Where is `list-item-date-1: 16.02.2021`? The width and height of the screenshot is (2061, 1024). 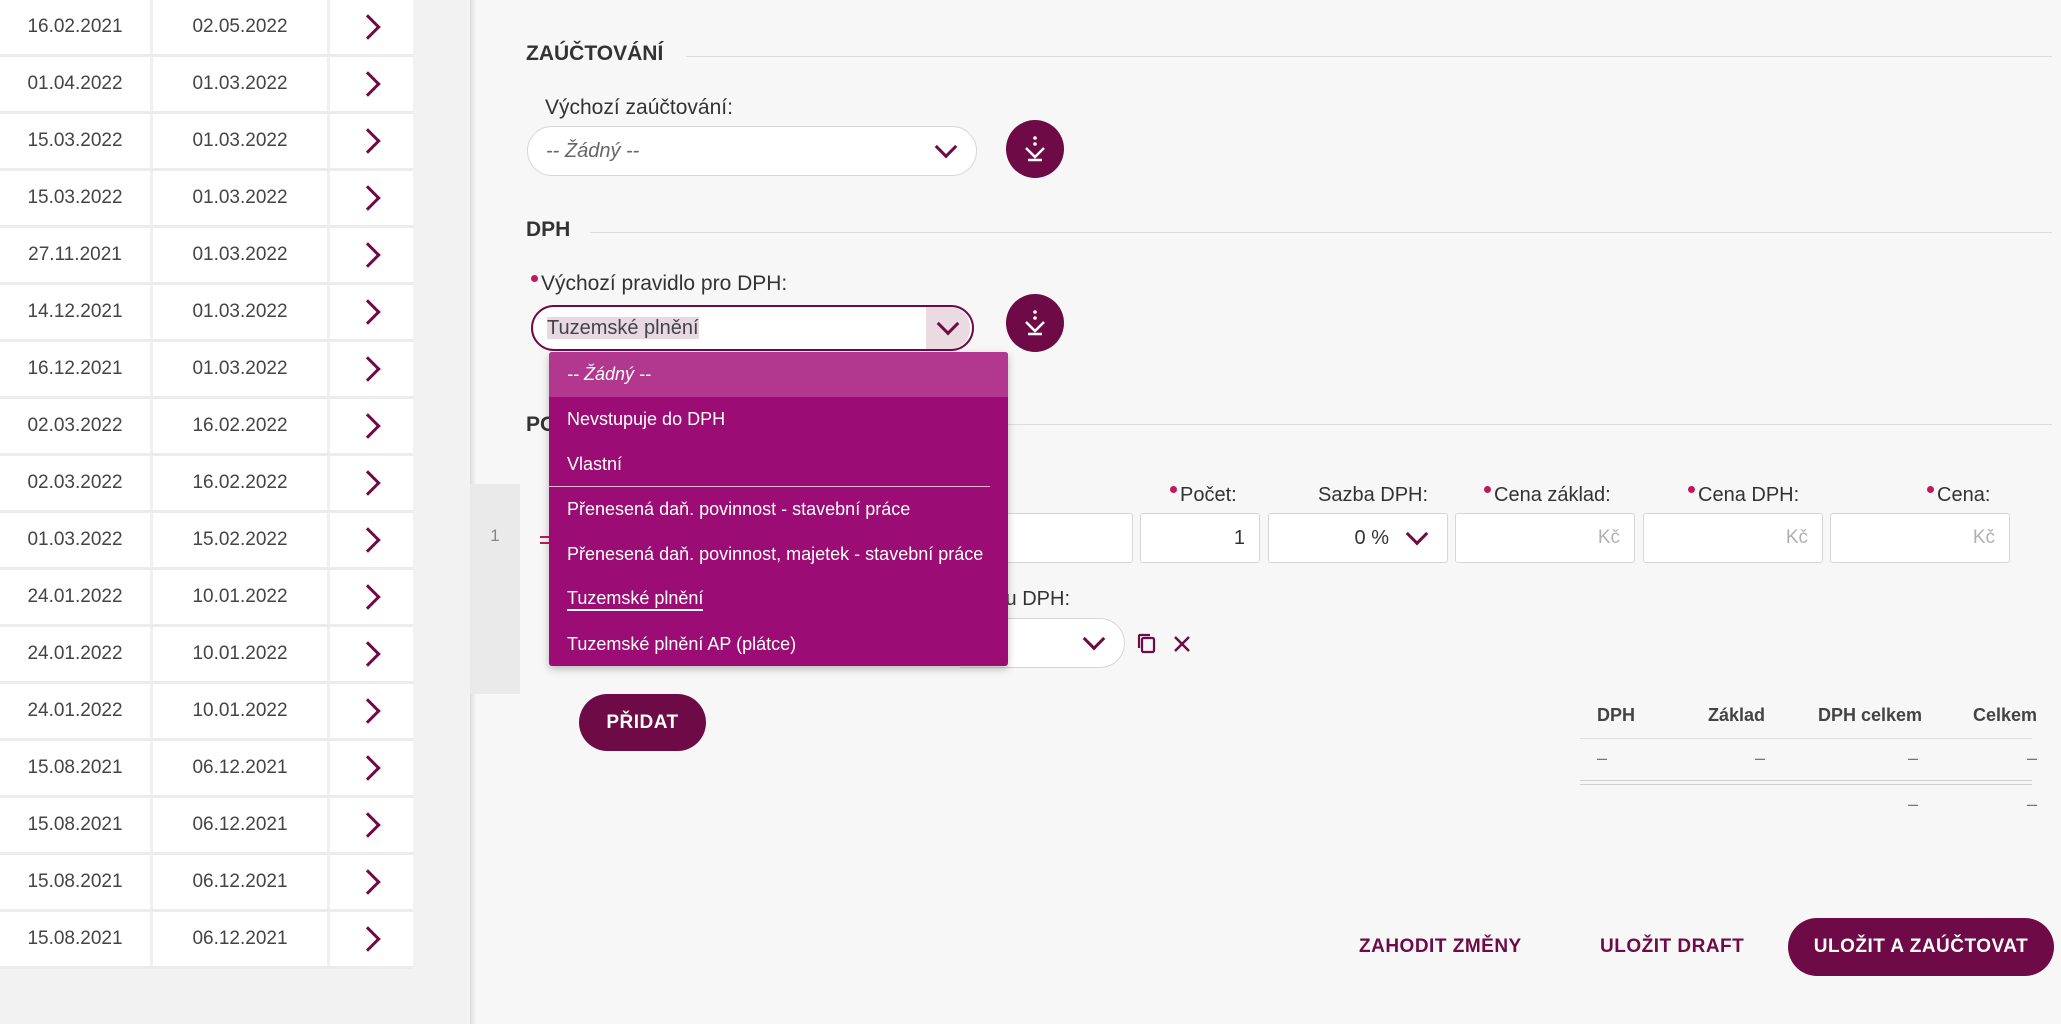
list-item-date-1: 16.02.2021 is located at coordinates (76, 27).